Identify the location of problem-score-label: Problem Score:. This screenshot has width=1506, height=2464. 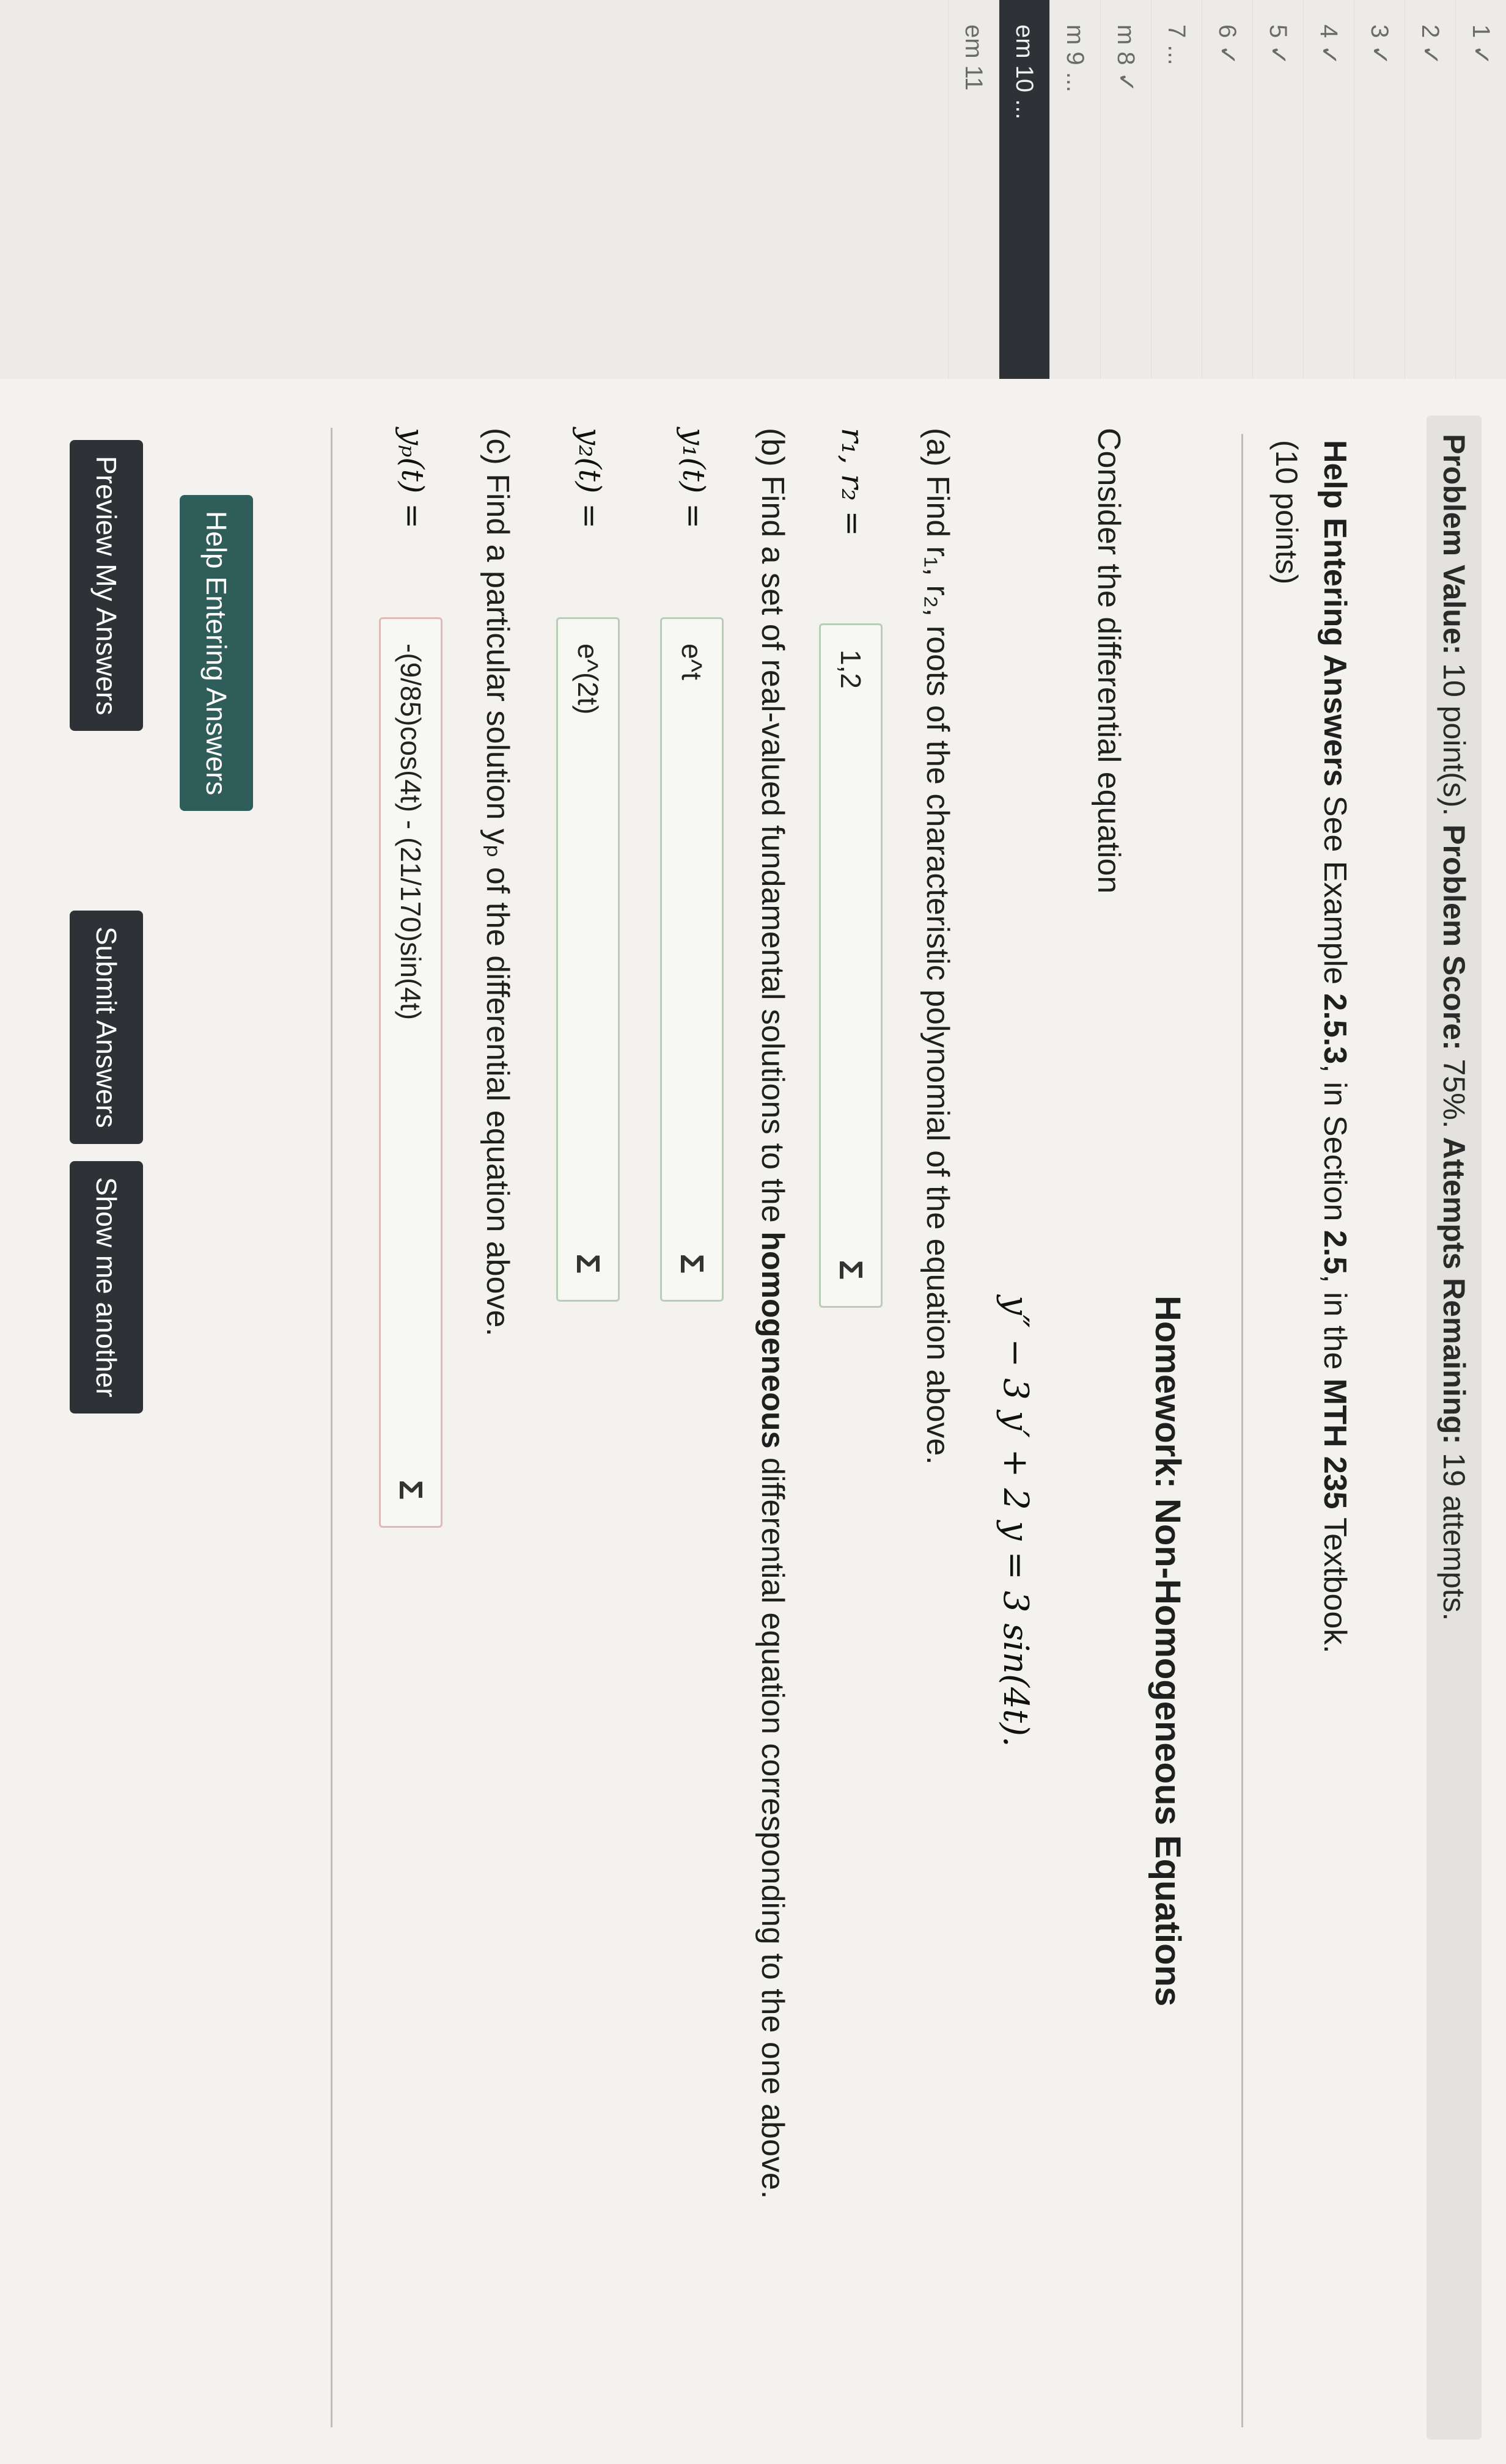
(1454, 937).